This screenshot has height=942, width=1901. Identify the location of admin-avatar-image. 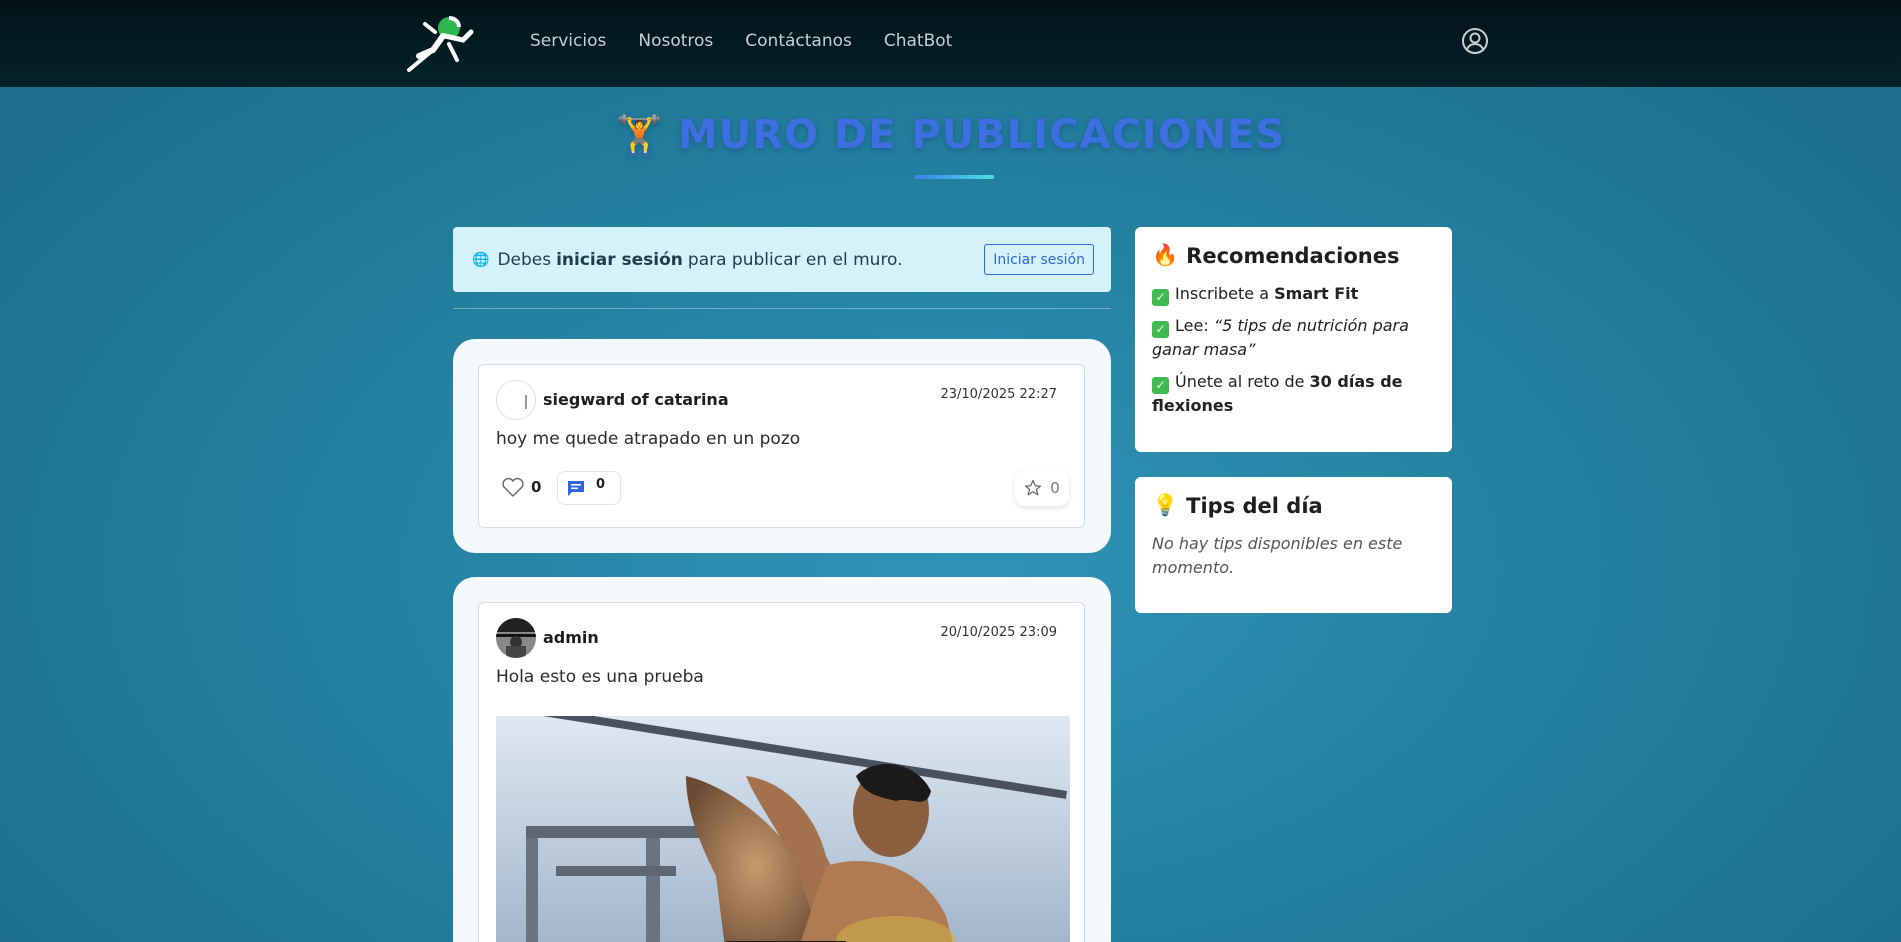
(516, 638).